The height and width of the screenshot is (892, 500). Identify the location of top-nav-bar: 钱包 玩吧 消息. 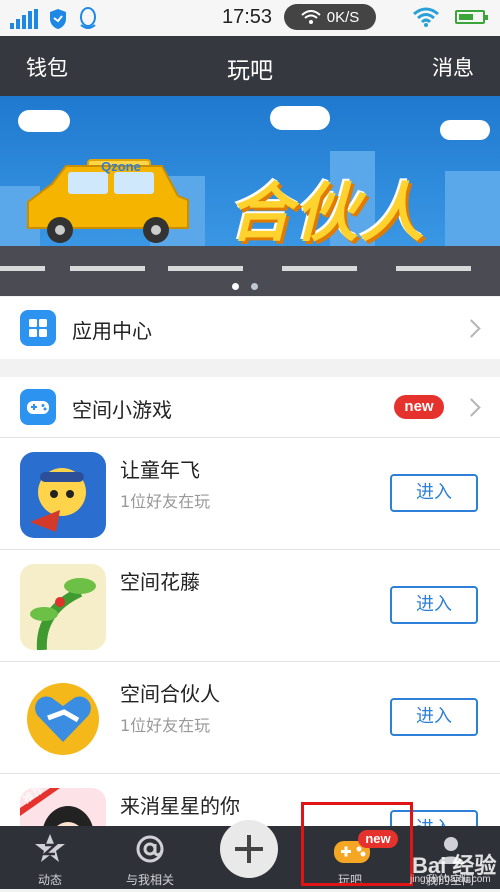
(250, 66).